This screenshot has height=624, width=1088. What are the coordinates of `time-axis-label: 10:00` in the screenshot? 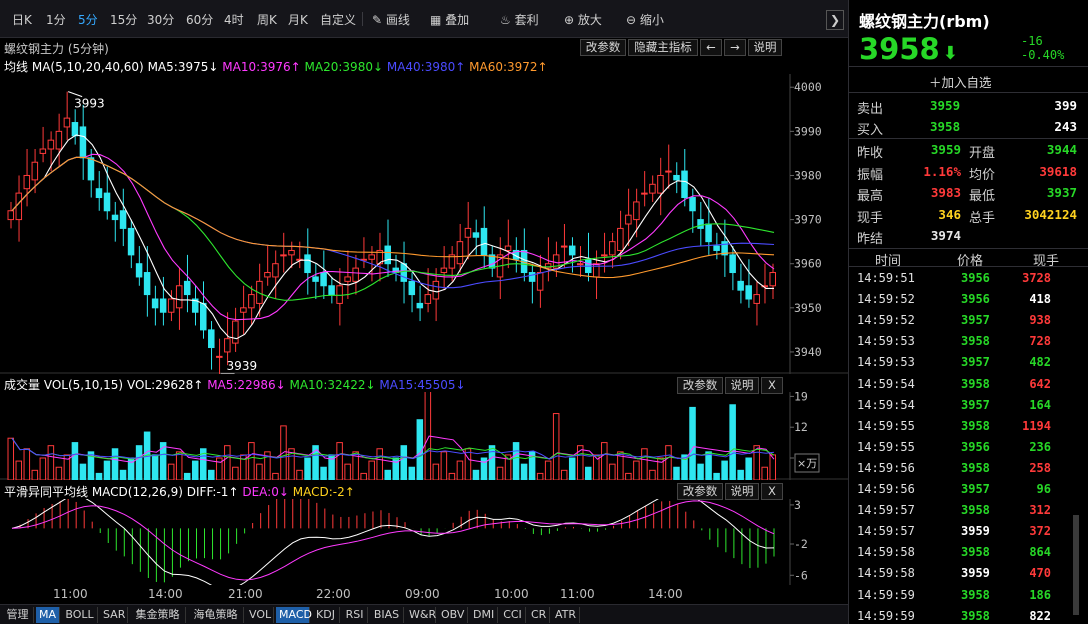 It's located at (511, 594).